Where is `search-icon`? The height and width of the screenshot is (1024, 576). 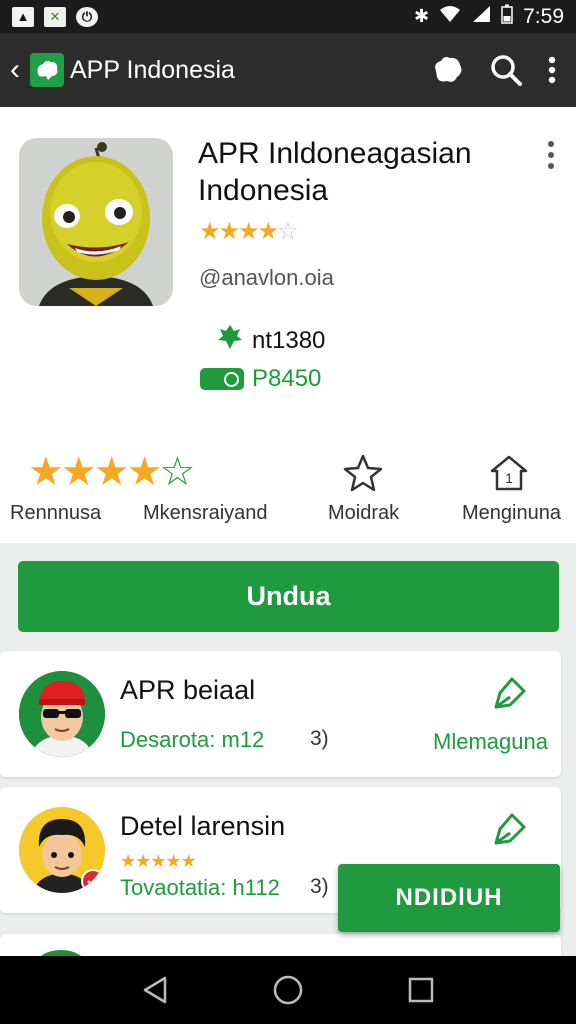
search-icon is located at coordinates (506, 70).